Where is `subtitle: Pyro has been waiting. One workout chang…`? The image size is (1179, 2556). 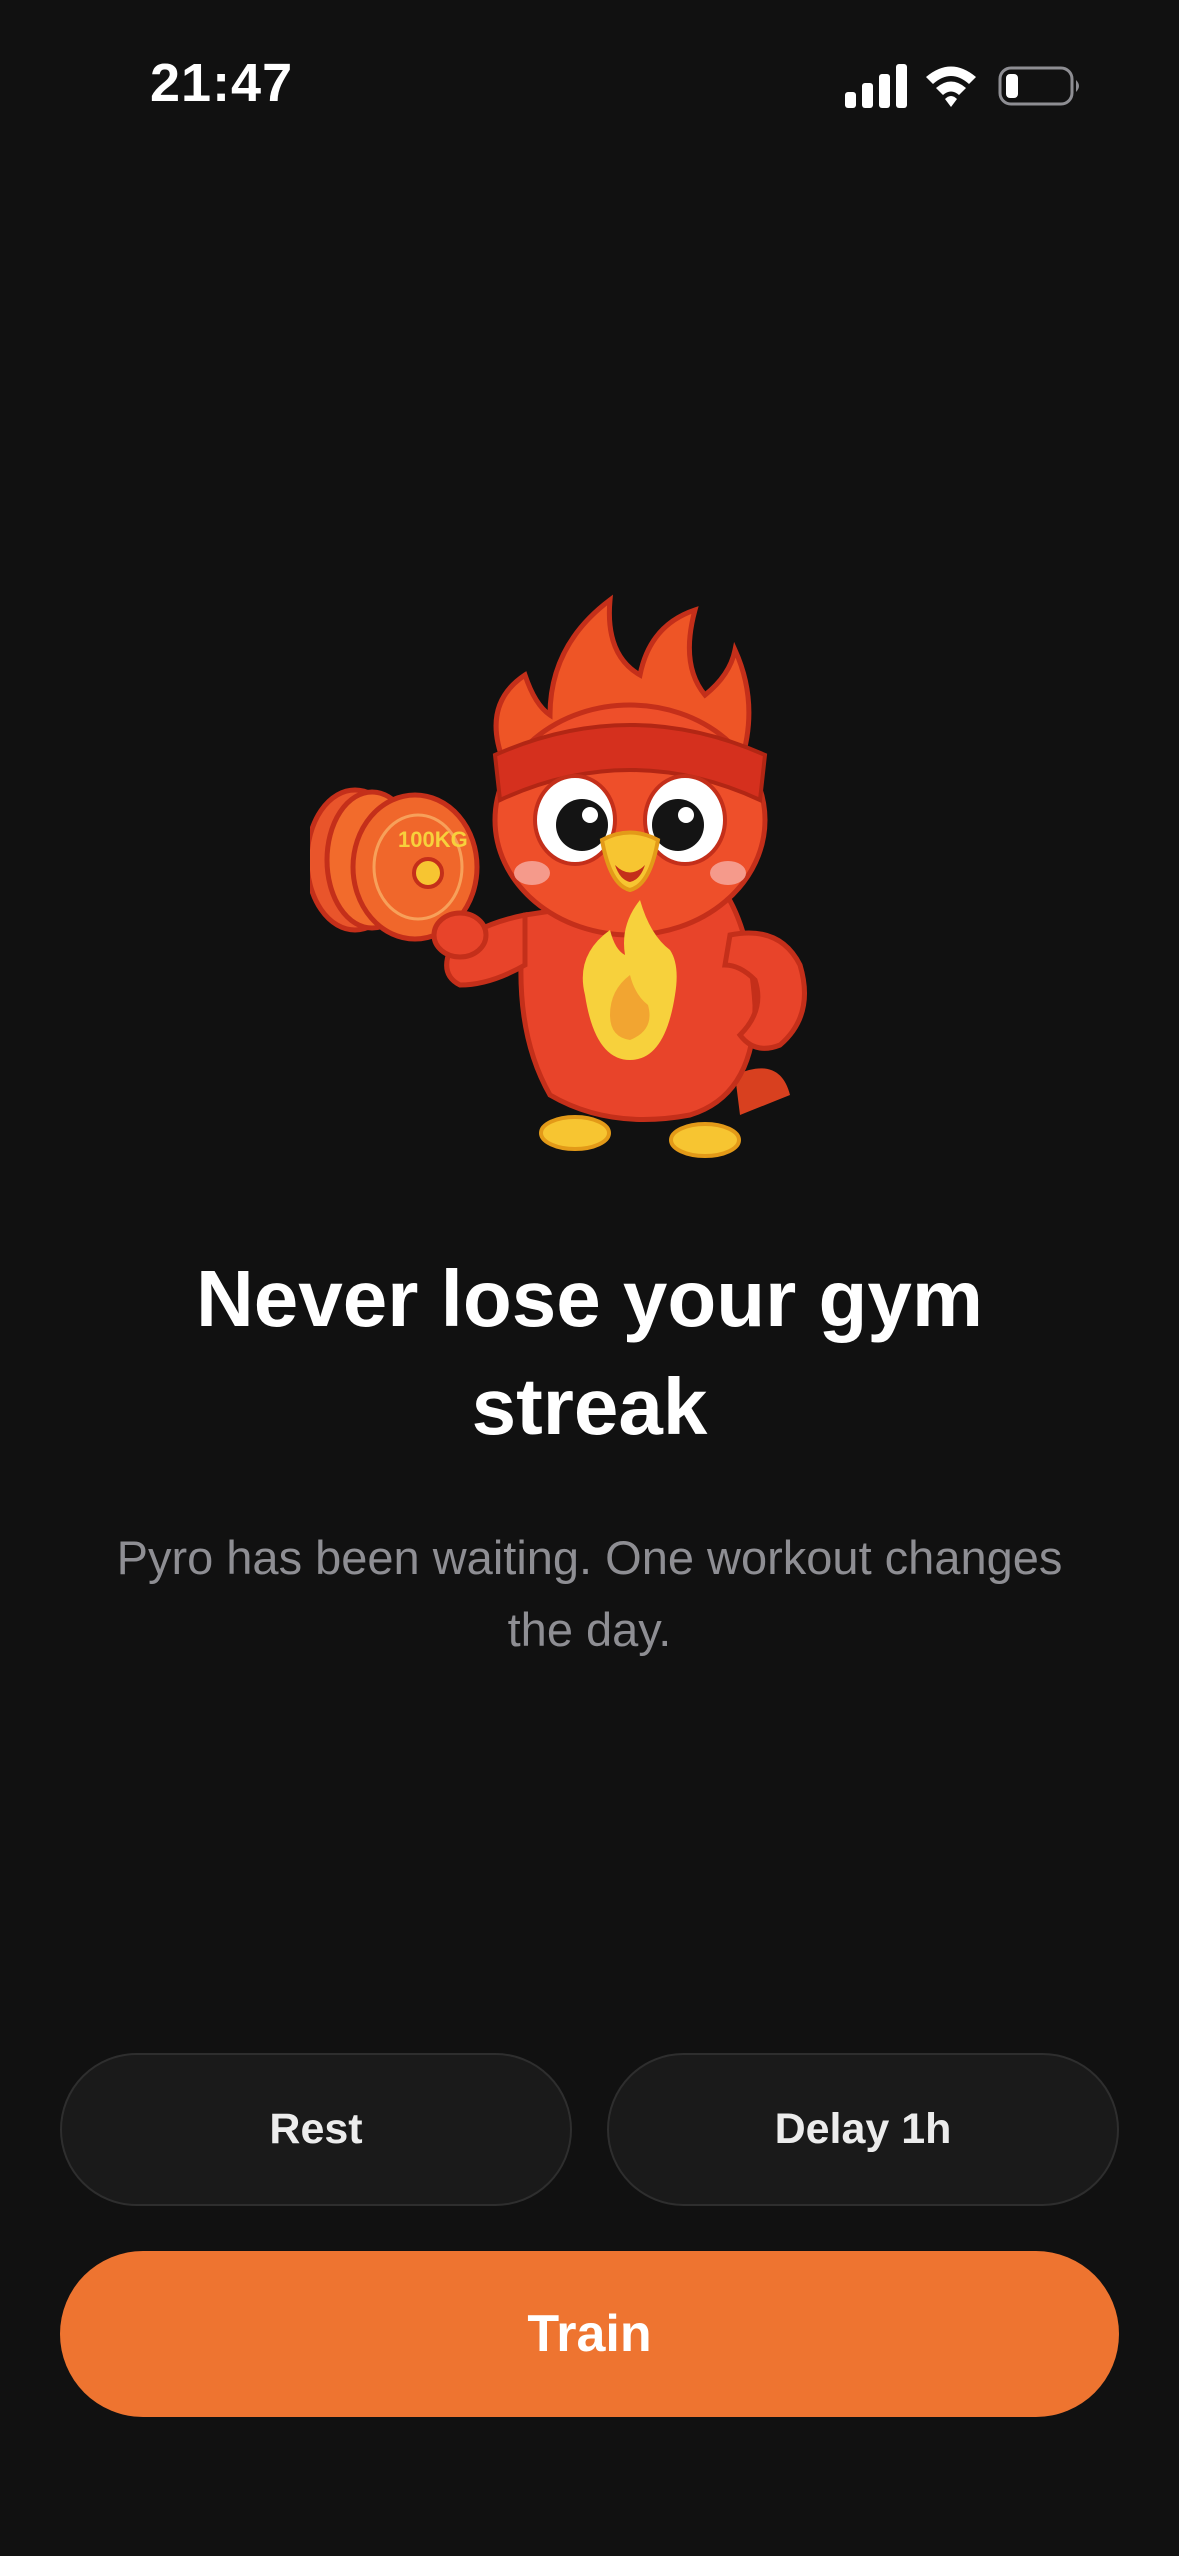 subtitle: Pyro has been waiting. One workout chang… is located at coordinates (589, 1593).